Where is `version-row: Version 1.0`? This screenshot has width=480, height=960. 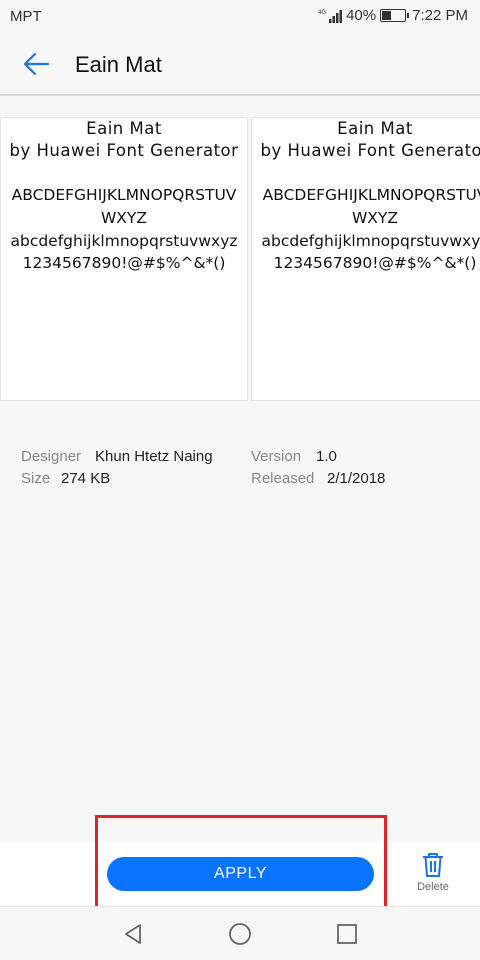 version-row: Version 1.0 is located at coordinates (318, 457).